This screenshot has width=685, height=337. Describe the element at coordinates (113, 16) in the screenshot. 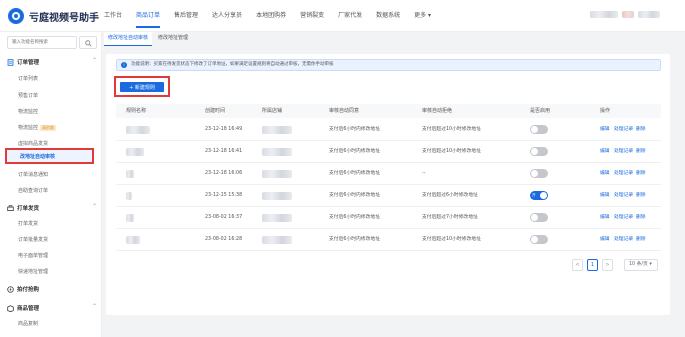

I see `topnav-workbench: 工作台` at that location.